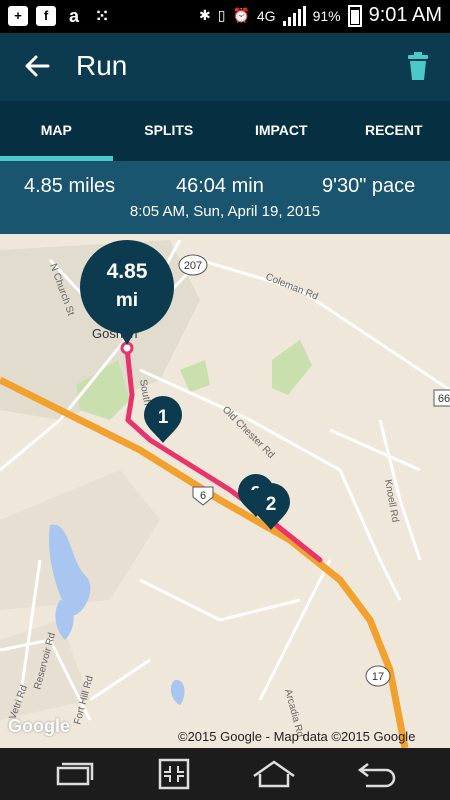  Describe the element at coordinates (354, 15) in the screenshot. I see `battery-icon` at that location.